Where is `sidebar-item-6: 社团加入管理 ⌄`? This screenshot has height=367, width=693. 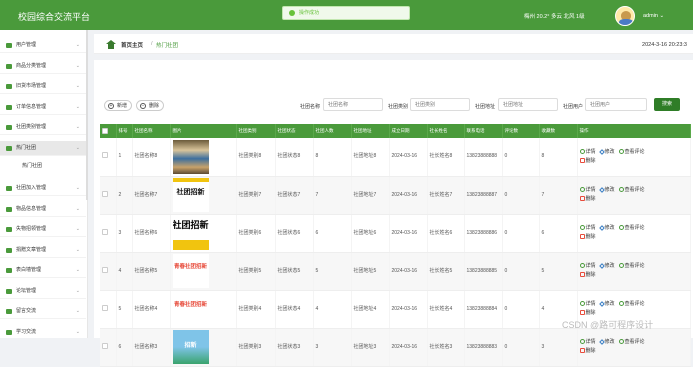 sidebar-item-6: 社团加入管理 ⌄ is located at coordinates (43, 188).